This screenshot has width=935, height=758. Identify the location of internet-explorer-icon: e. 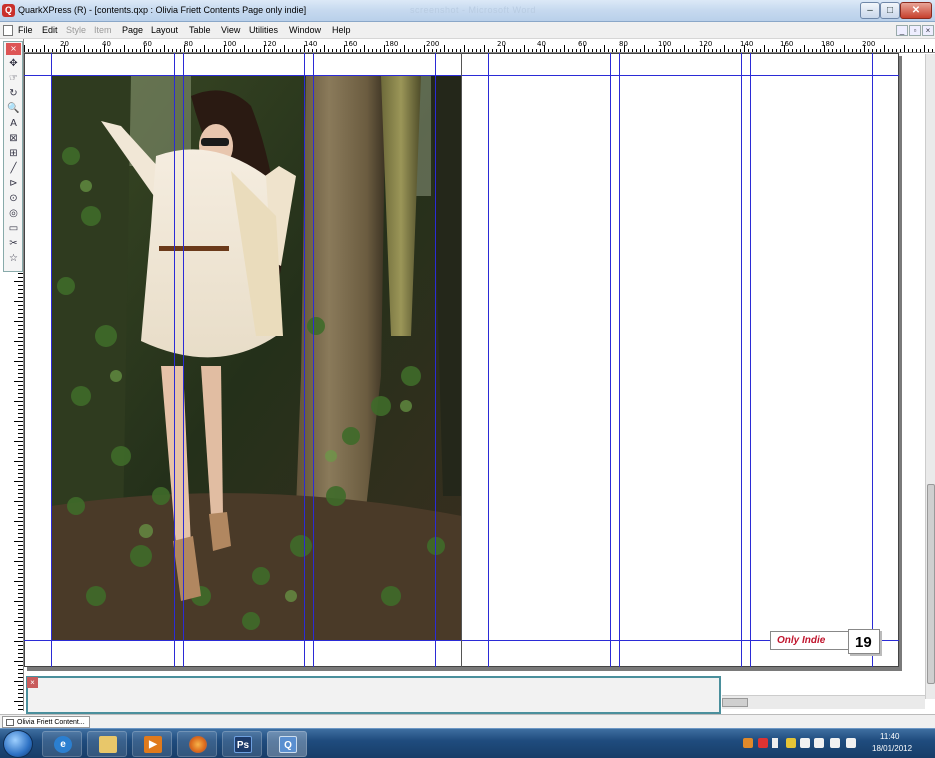
(63, 744).